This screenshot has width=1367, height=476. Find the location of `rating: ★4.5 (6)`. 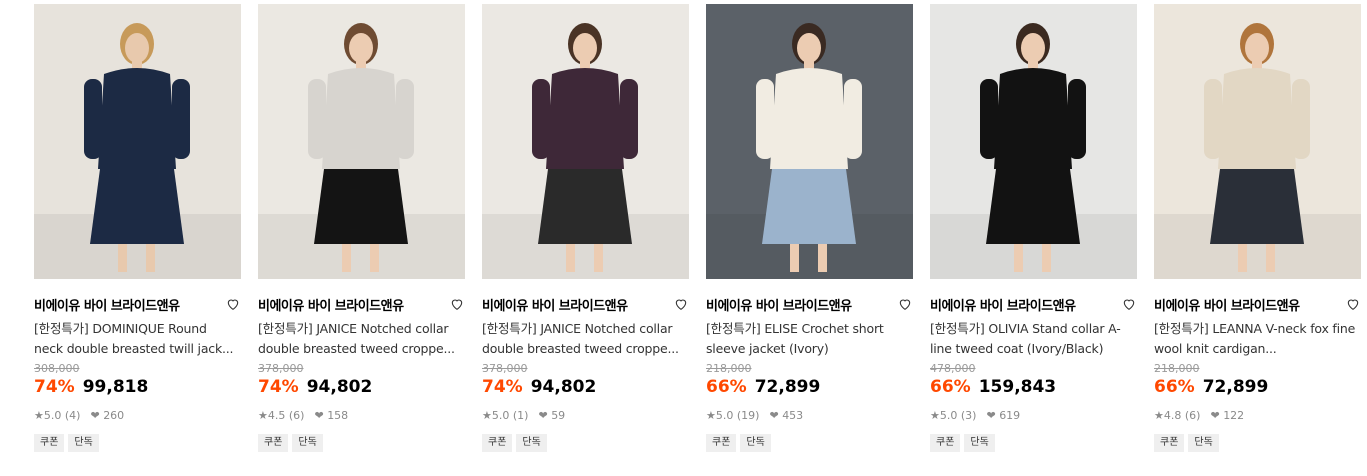

rating: ★4.5 (6) is located at coordinates (281, 415).